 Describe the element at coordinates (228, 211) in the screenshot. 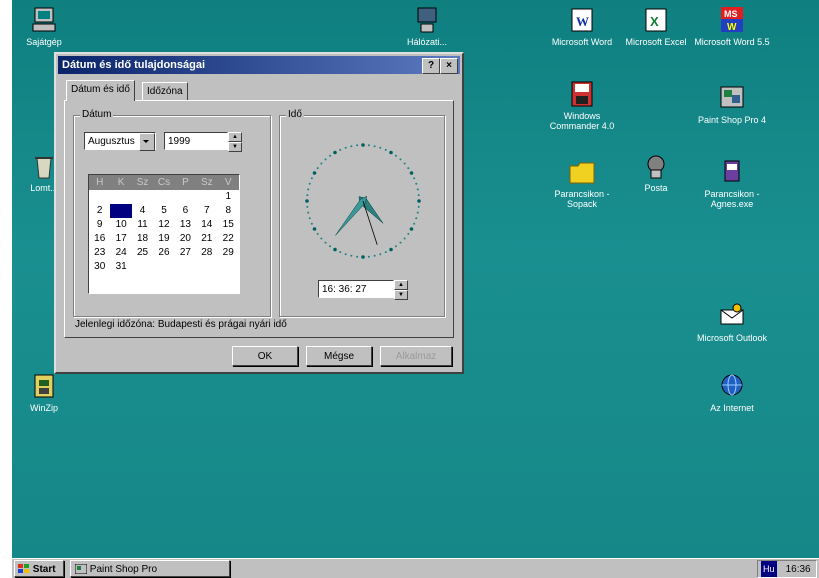

I see `calendar-day: 8` at that location.